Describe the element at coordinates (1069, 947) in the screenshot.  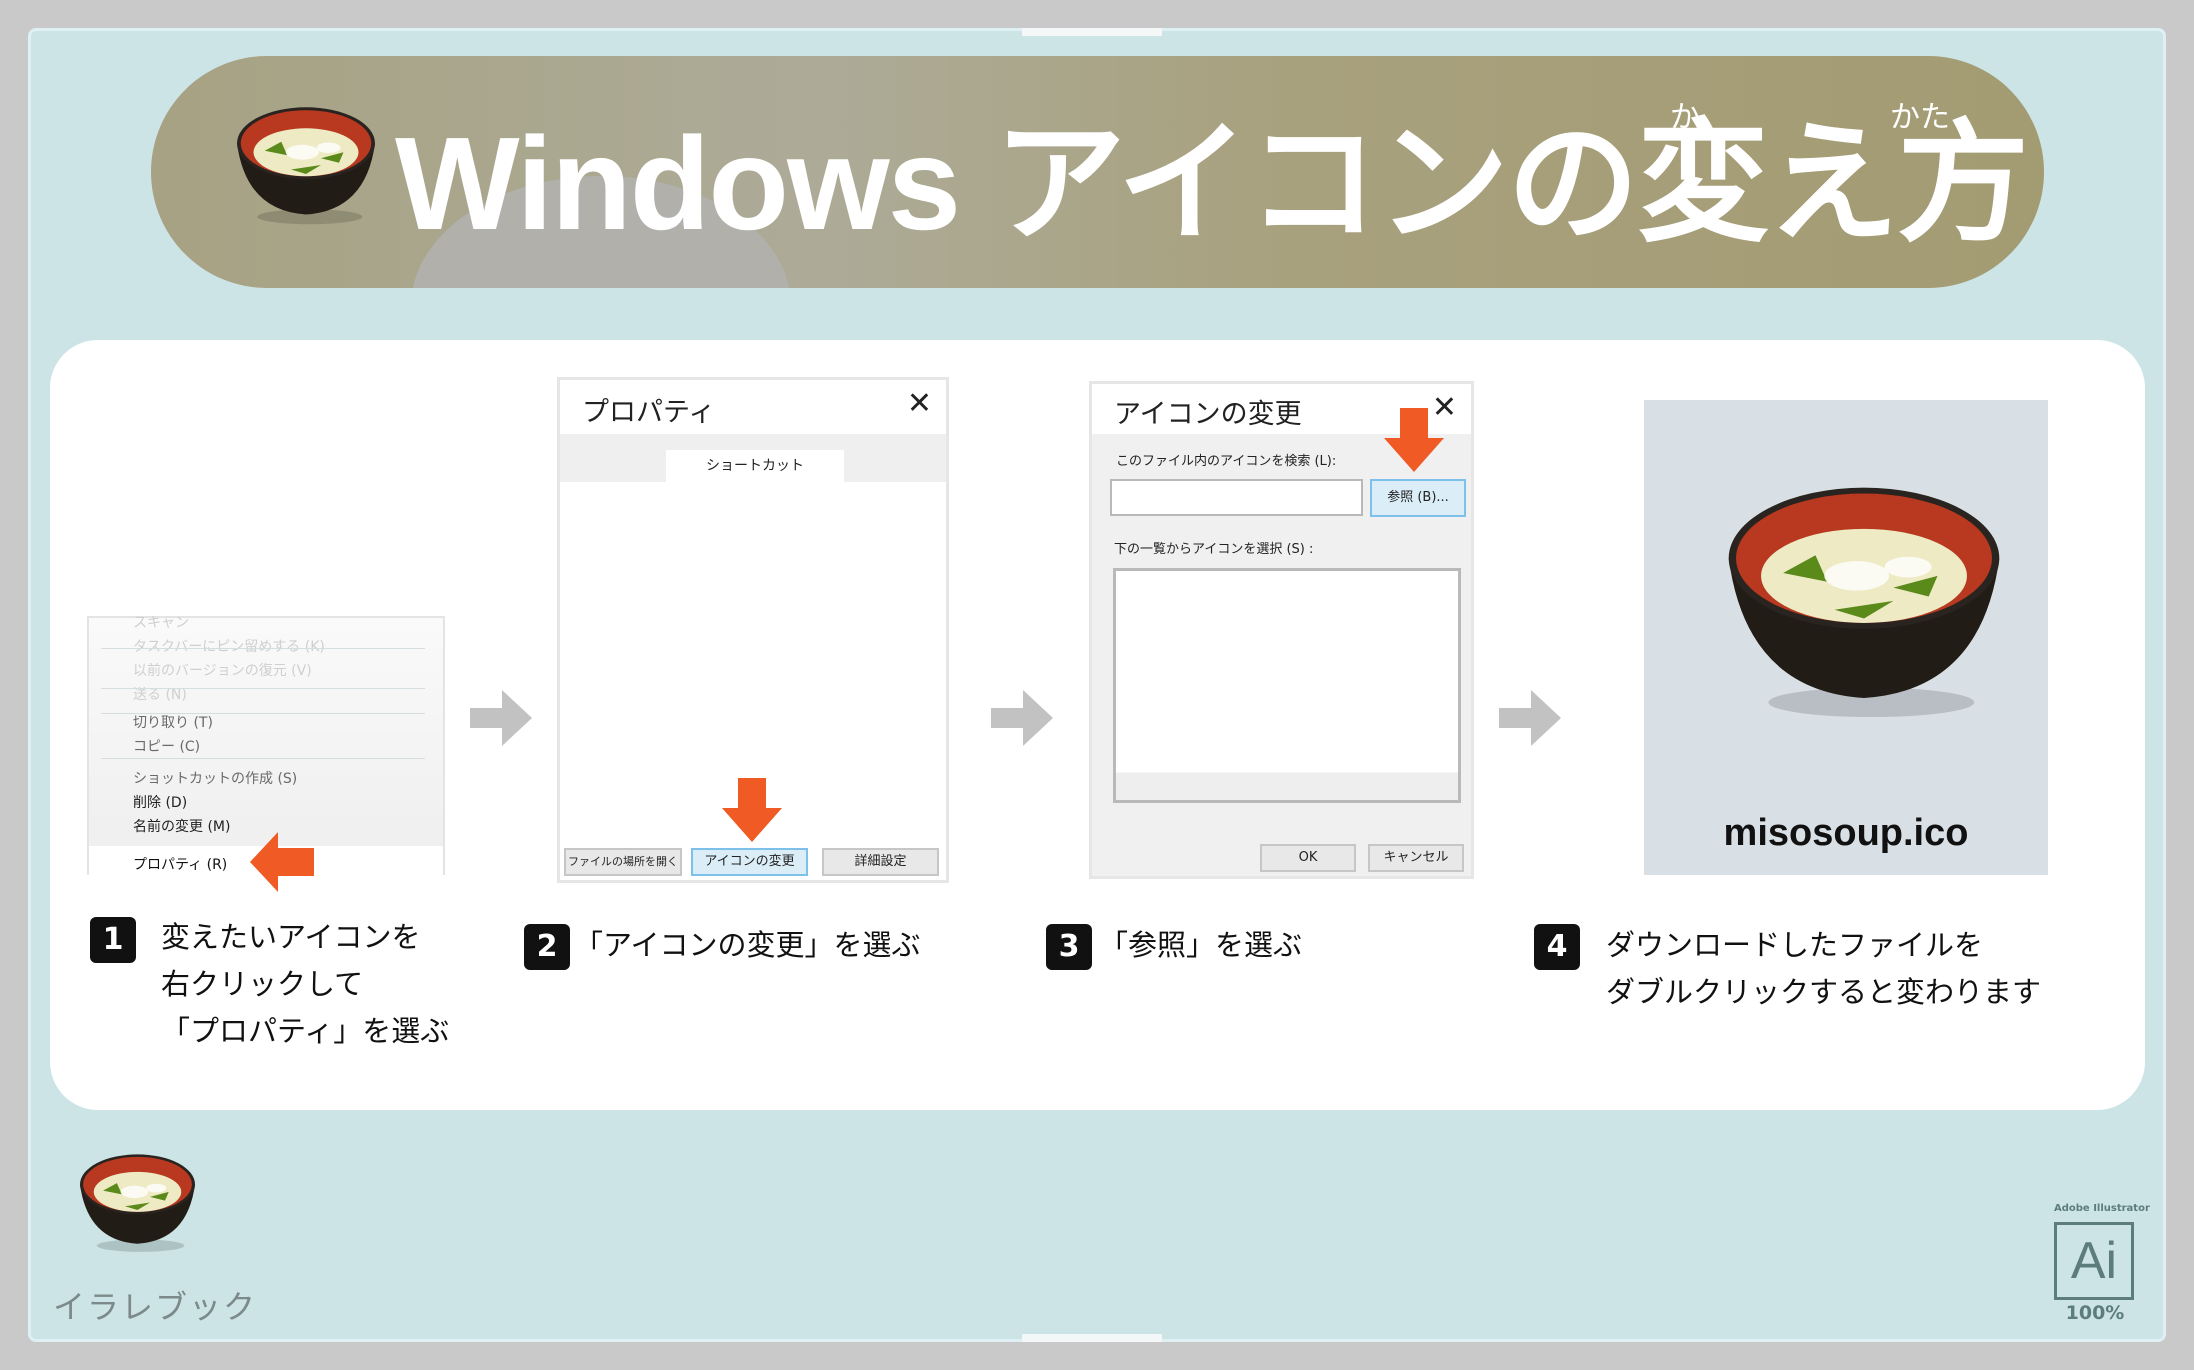
I see `step-number-badge: 3` at that location.